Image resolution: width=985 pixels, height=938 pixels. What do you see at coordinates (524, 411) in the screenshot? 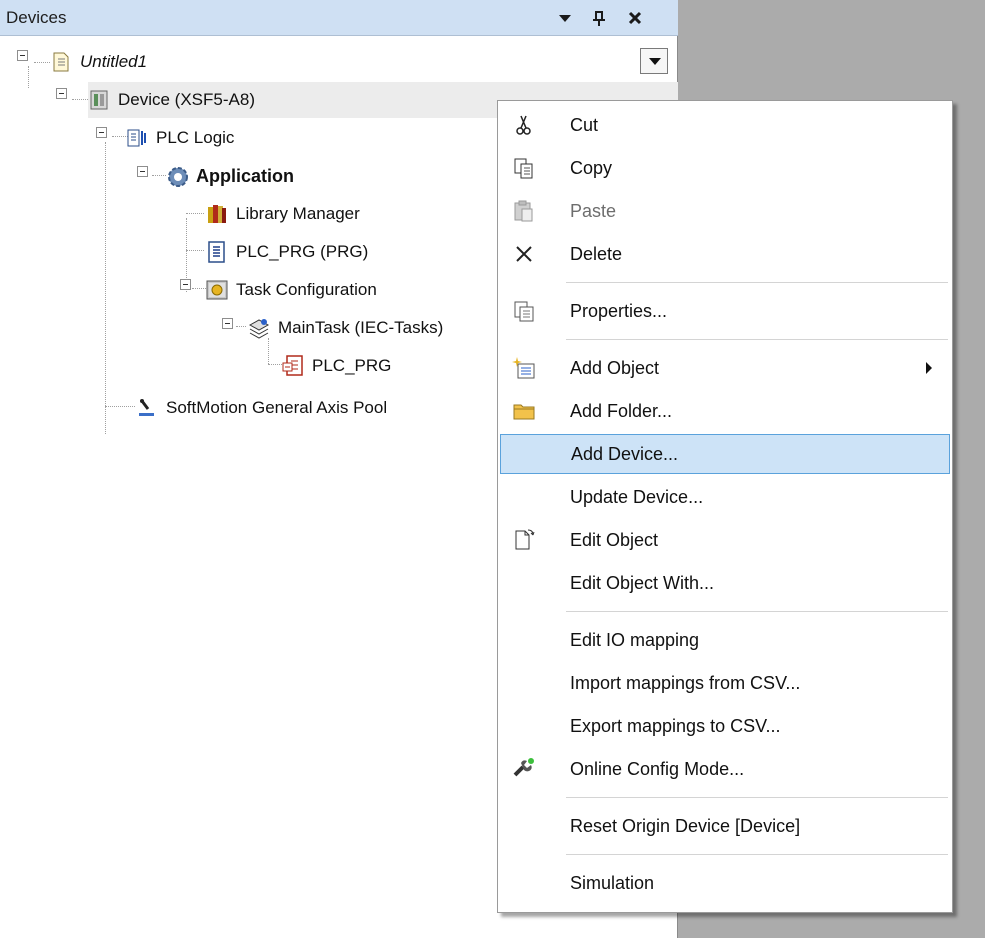
I see `folder-icon` at bounding box center [524, 411].